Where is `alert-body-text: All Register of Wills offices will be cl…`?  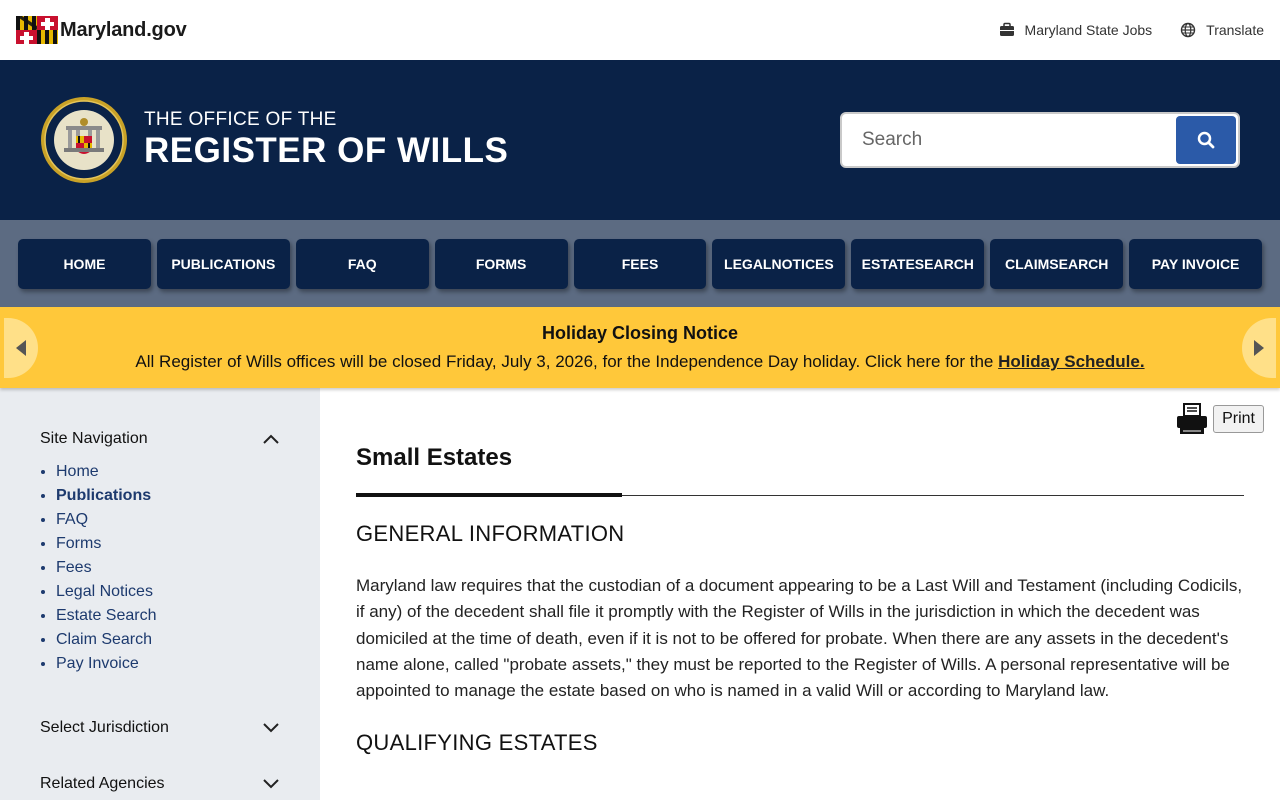 alert-body-text: All Register of Wills offices will be cl… is located at coordinates (567, 361).